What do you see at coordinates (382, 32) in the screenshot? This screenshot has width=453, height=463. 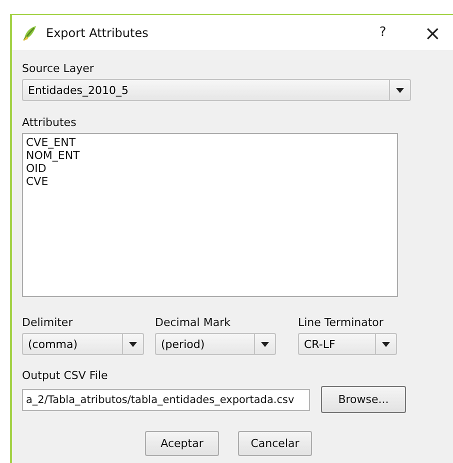 I see `help-button: ?` at bounding box center [382, 32].